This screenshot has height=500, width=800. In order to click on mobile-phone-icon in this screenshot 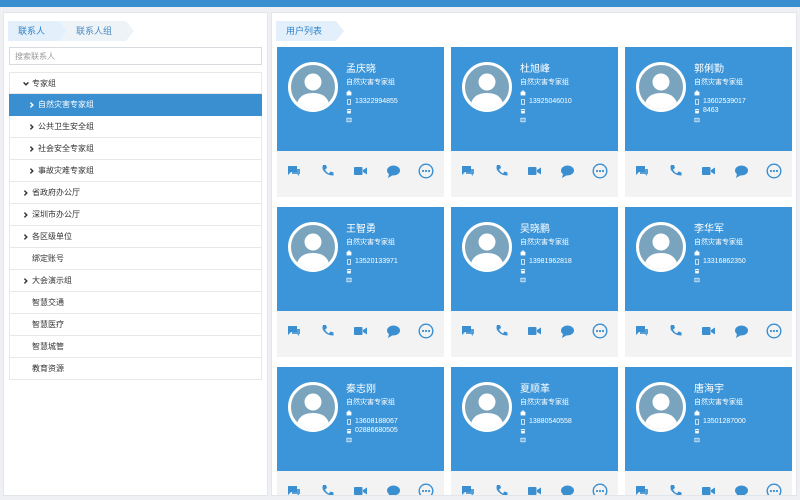, I will do `click(523, 261)`.